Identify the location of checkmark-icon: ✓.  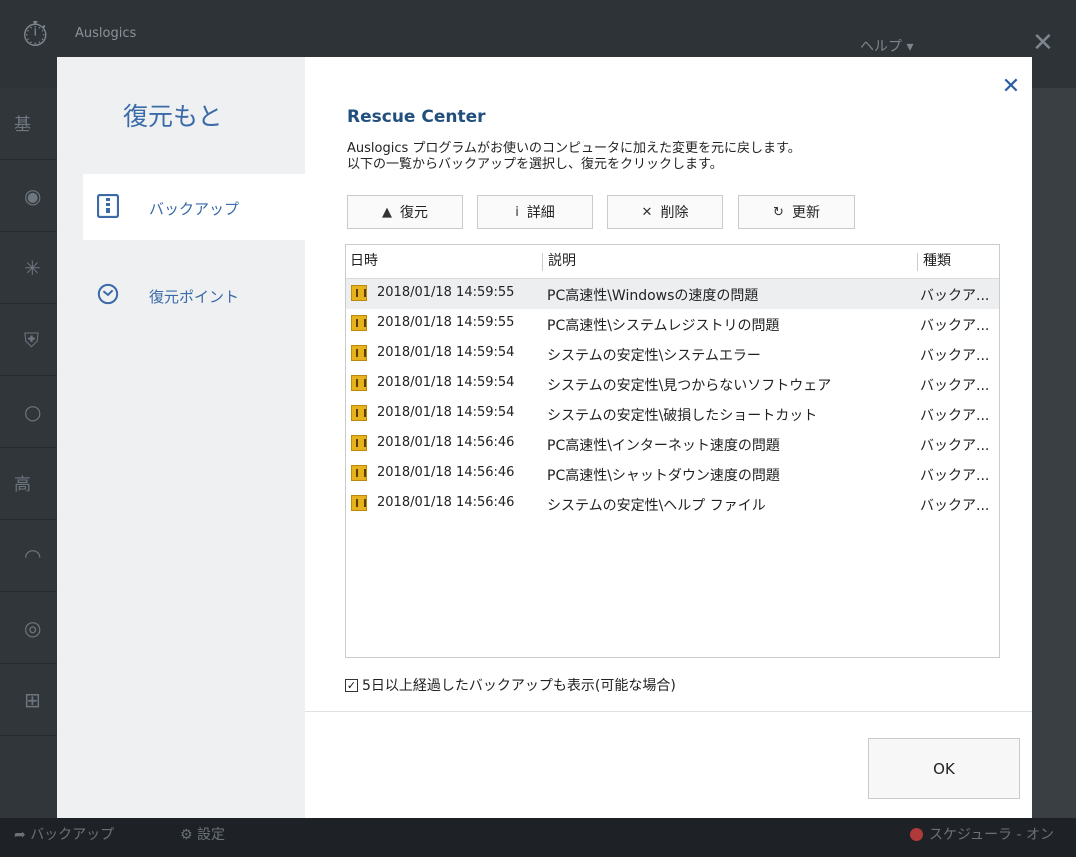
(351, 685).